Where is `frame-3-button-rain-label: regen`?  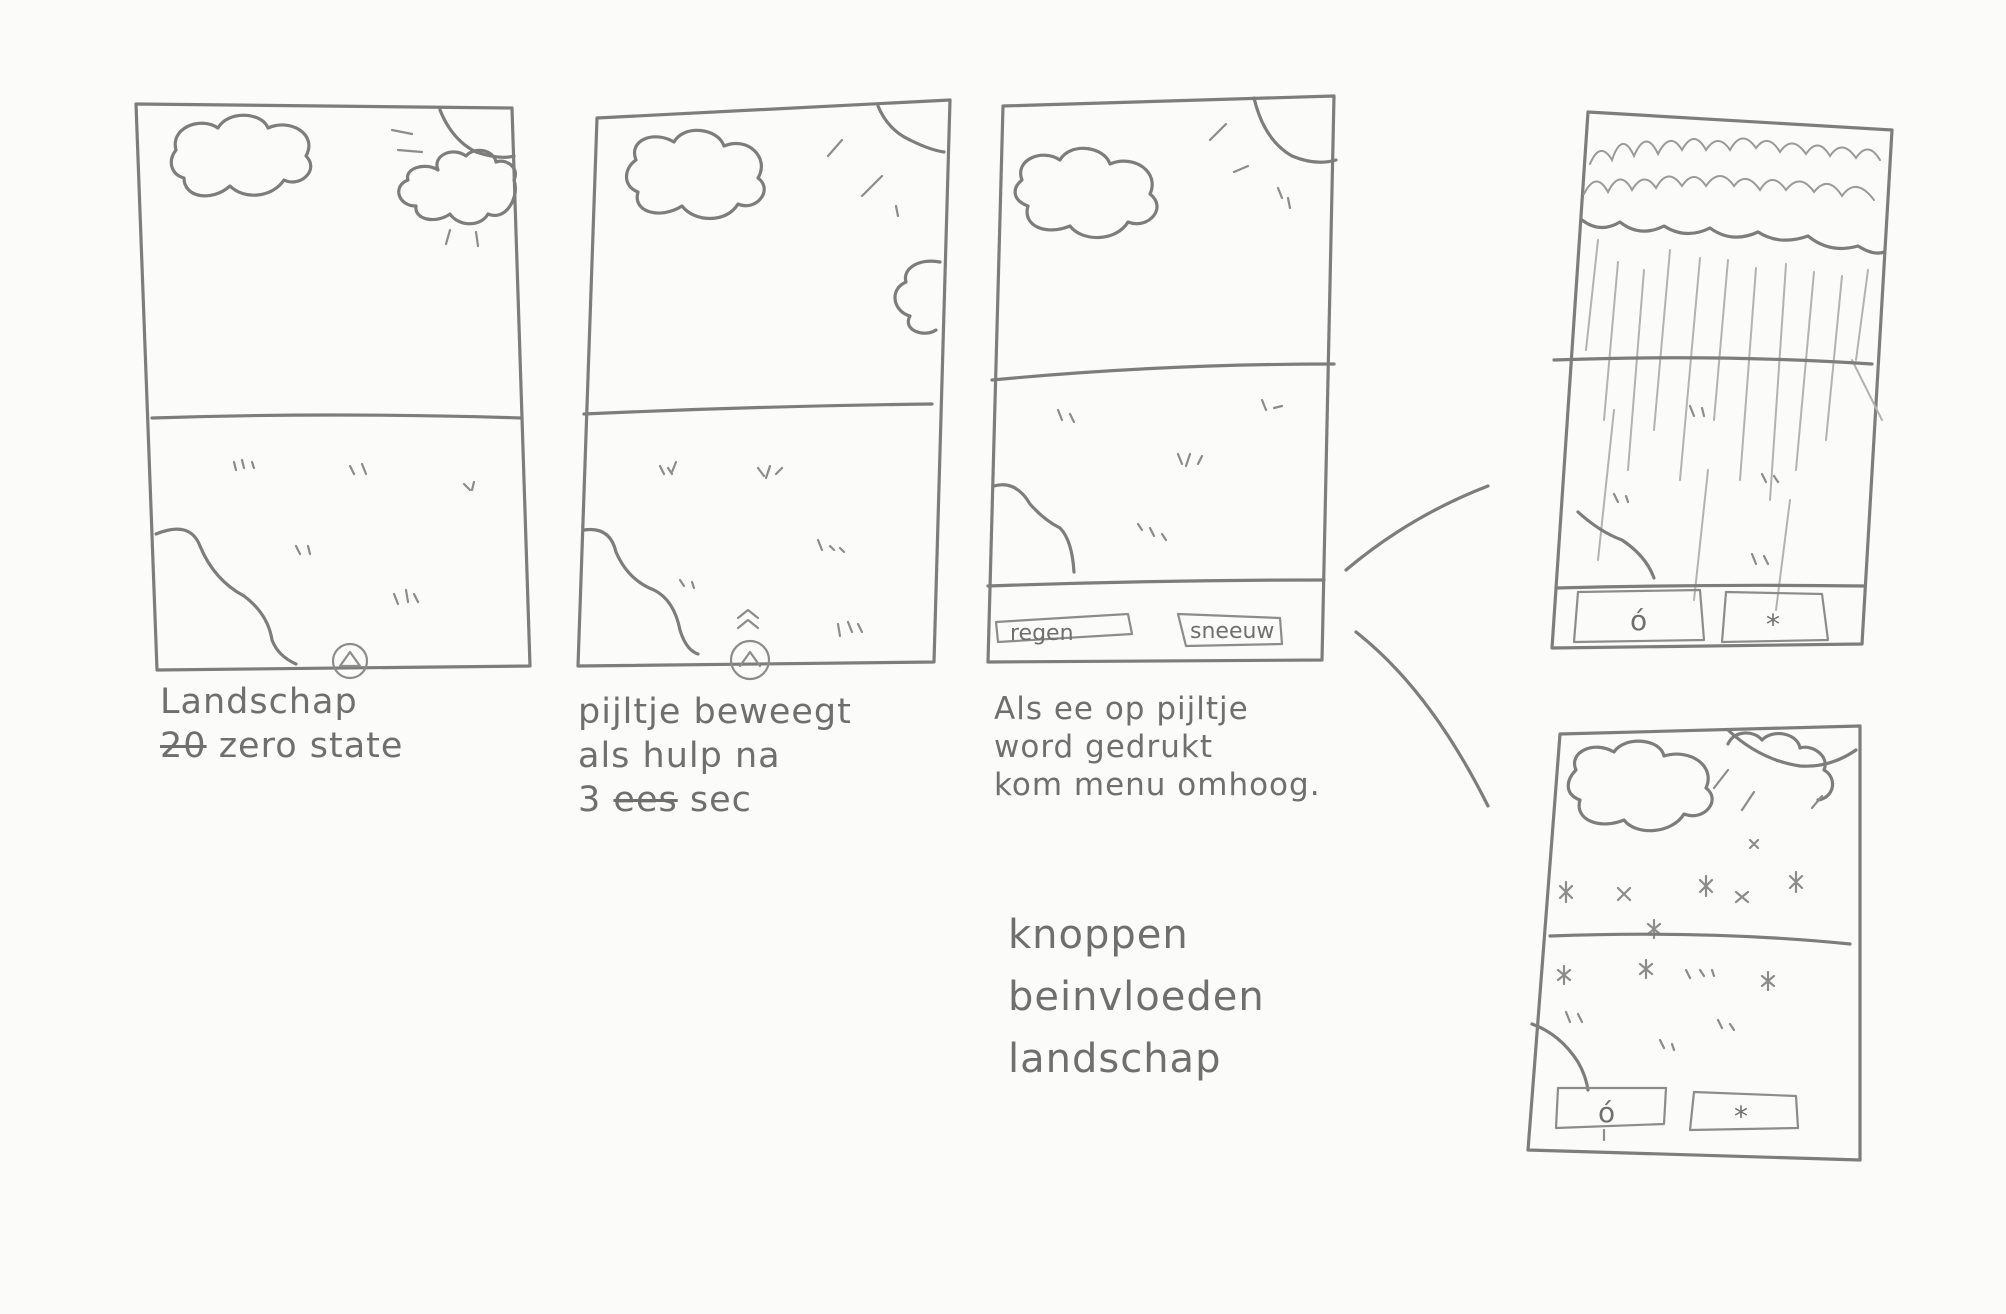
frame-3-button-rain-label: regen is located at coordinates (1042, 633).